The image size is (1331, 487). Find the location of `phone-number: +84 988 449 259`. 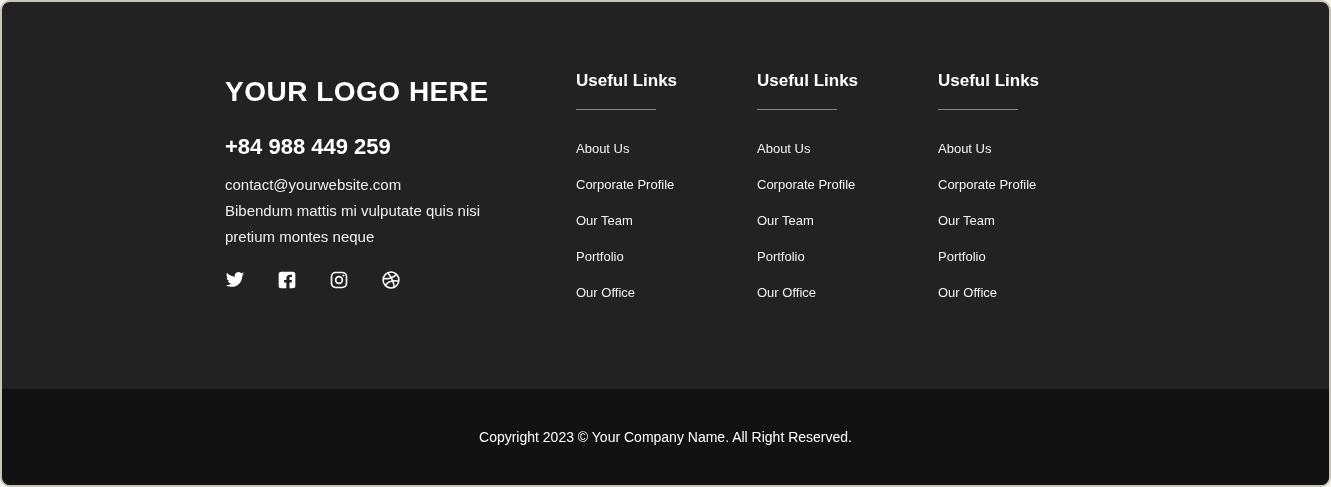

phone-number: +84 988 449 259 is located at coordinates (308, 147).